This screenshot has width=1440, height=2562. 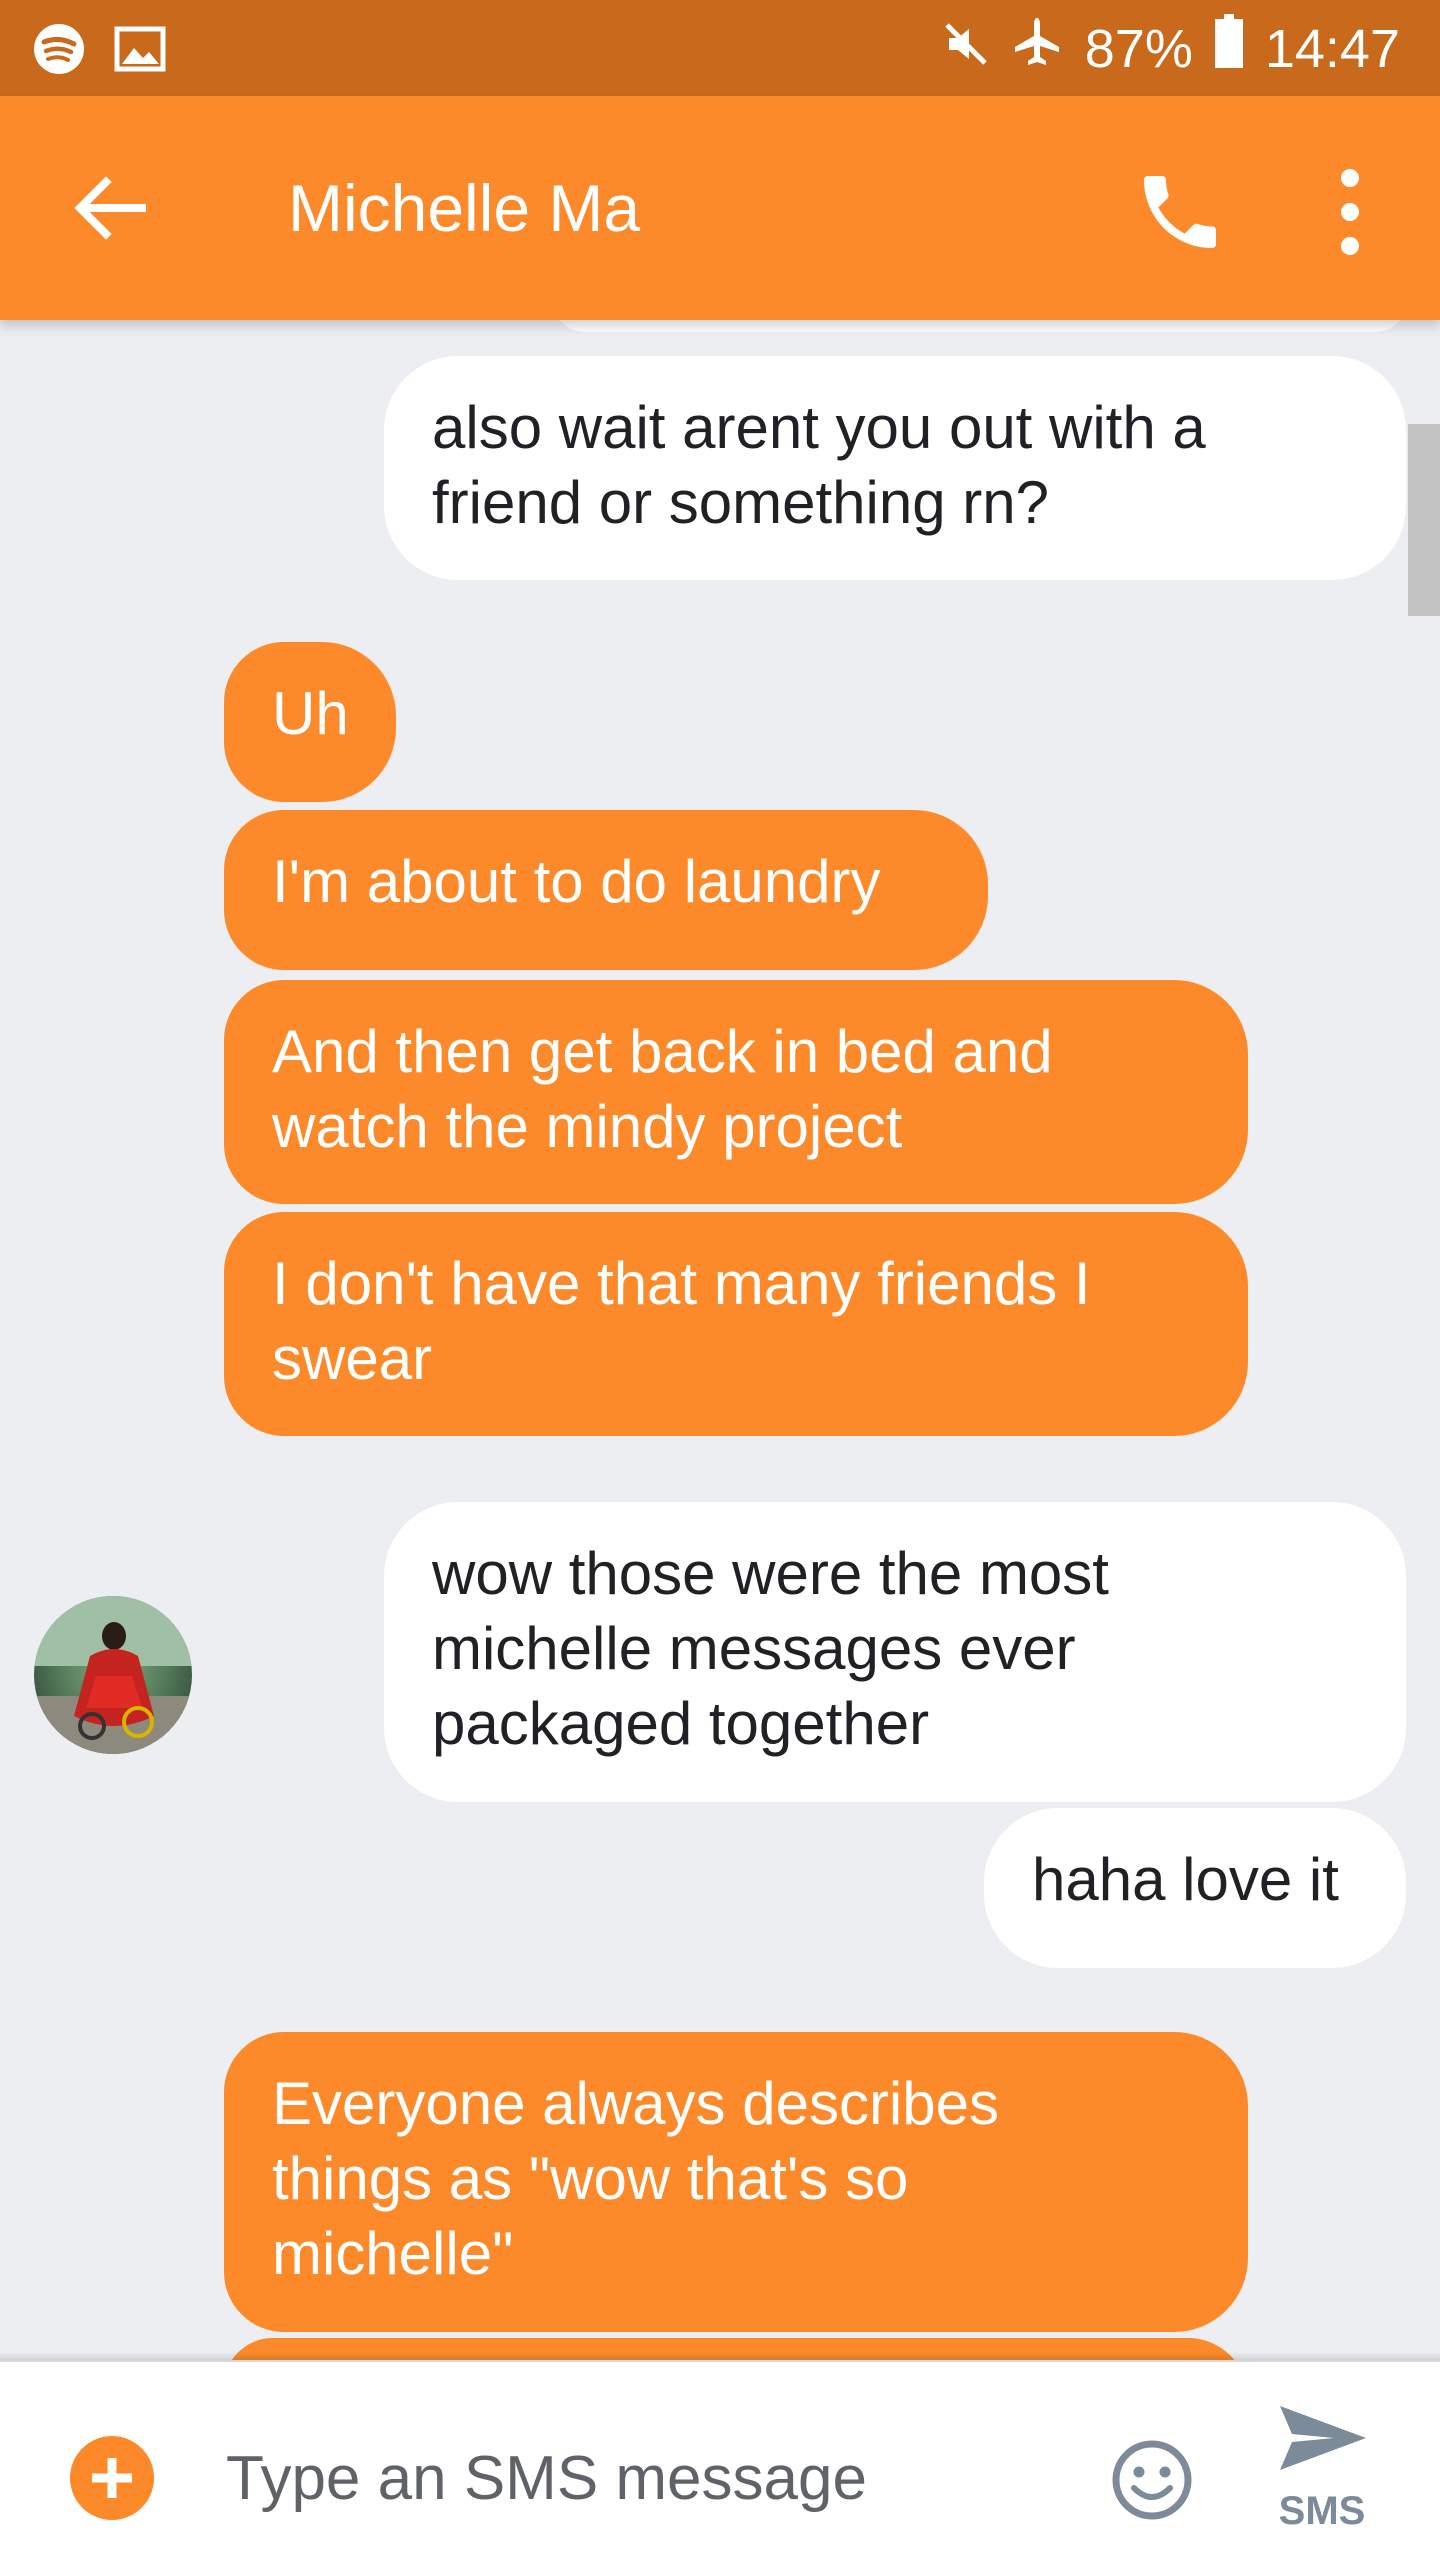 What do you see at coordinates (720, 208) in the screenshot?
I see `app-bar: Michelle Ma` at bounding box center [720, 208].